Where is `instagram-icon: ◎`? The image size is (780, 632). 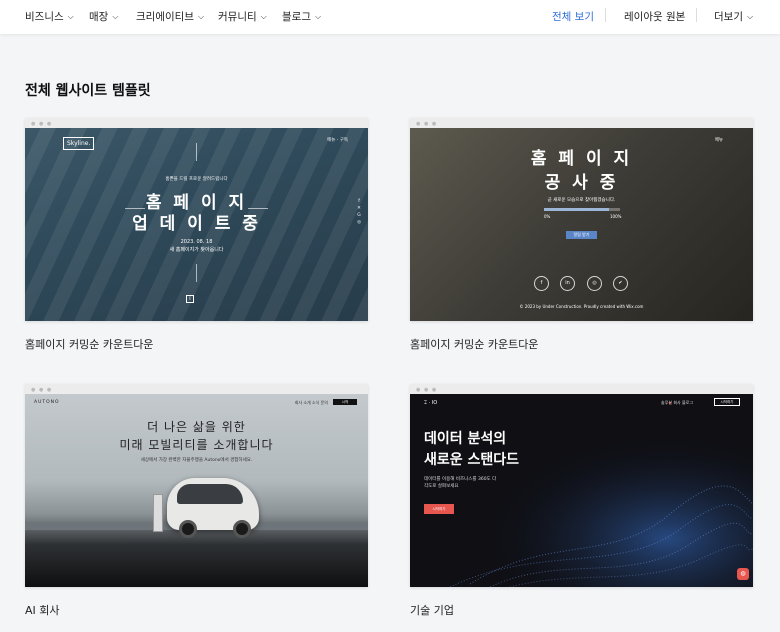
instagram-icon: ◎ is located at coordinates (594, 283).